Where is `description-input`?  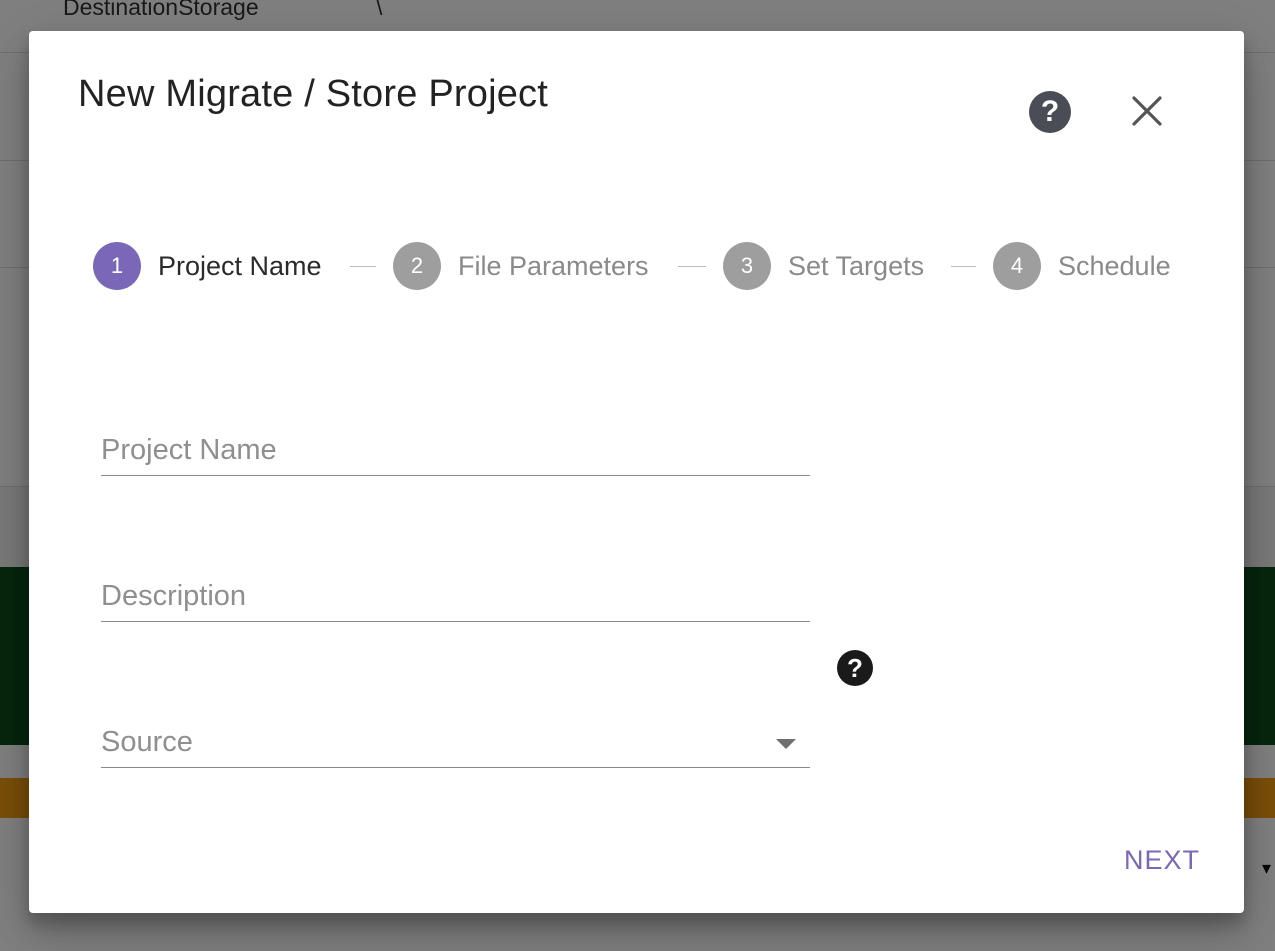 description-input is located at coordinates (455, 596).